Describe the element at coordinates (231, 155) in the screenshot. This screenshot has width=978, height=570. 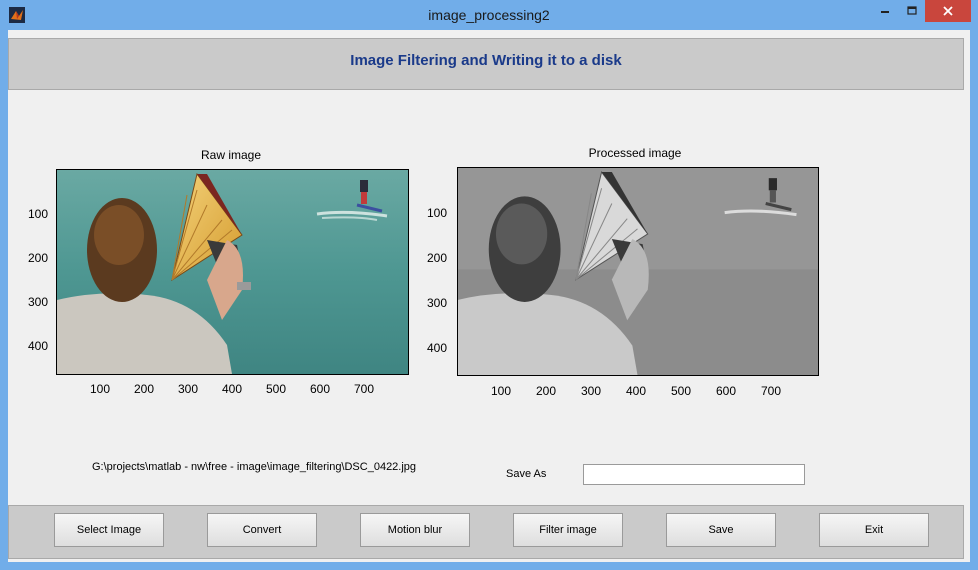
I see `raw-axes-title: Raw image` at that location.